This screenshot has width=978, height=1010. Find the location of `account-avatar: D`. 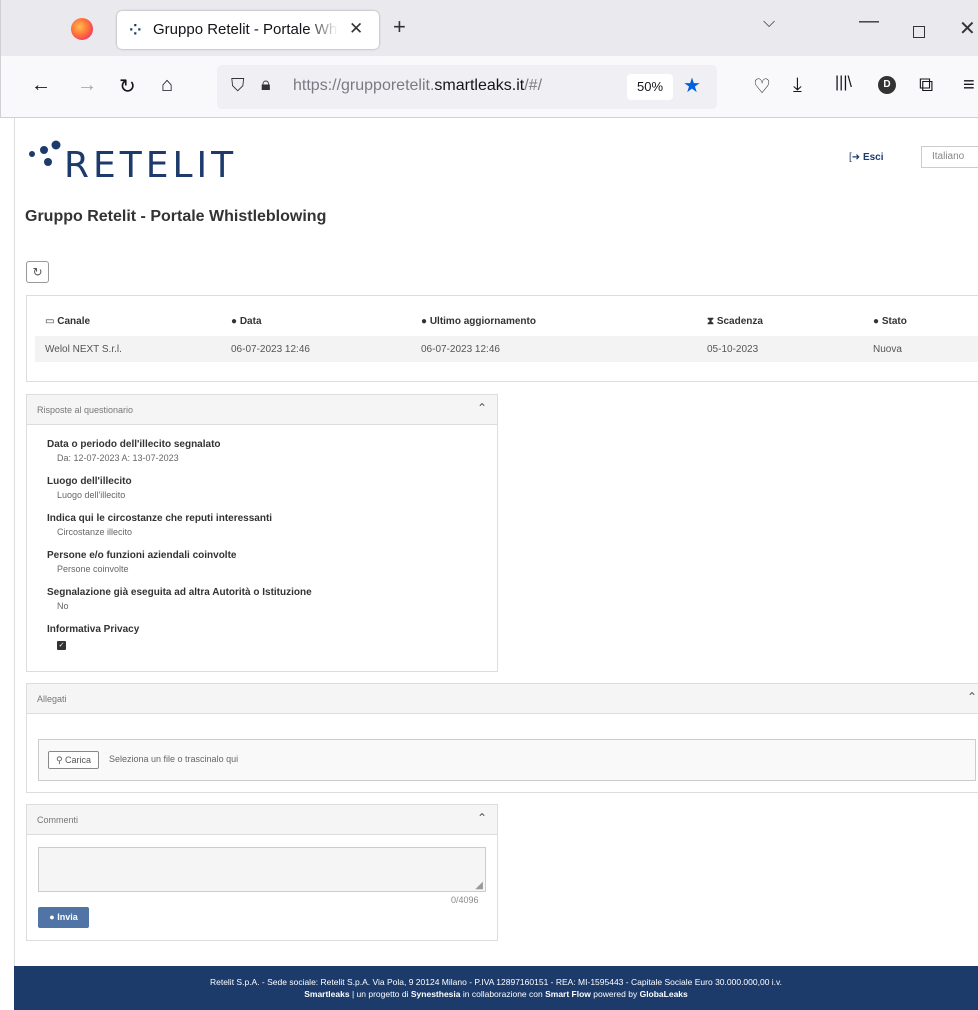

account-avatar: D is located at coordinates (887, 85).